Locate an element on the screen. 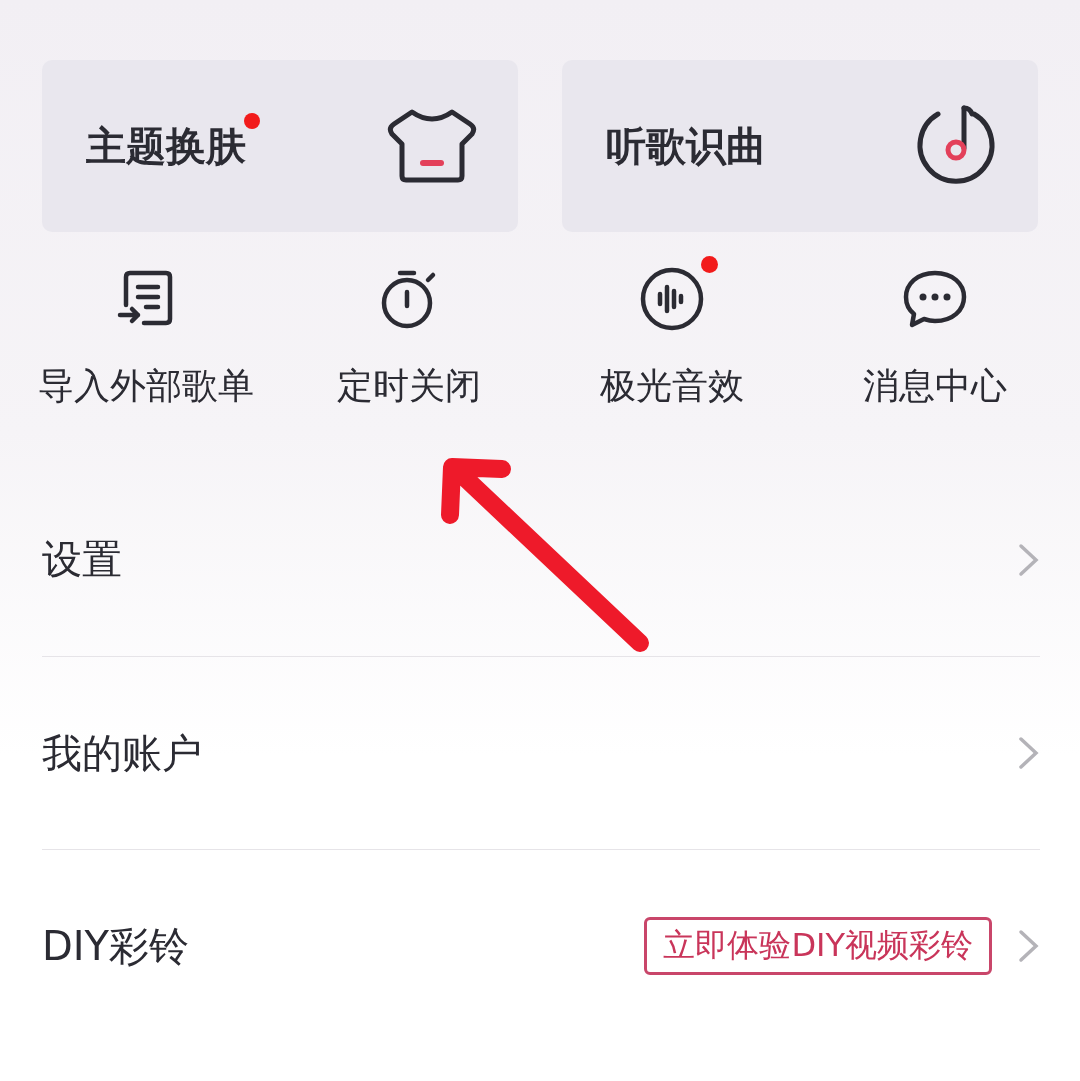 The width and height of the screenshot is (1080, 1081). shortcut-label: 定时关闭 is located at coordinates (408, 386).